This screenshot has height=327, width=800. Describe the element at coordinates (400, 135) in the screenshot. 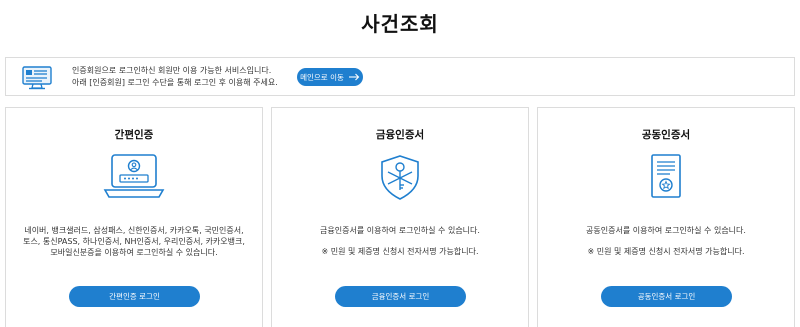

I see `card-title: 금융인증서` at that location.